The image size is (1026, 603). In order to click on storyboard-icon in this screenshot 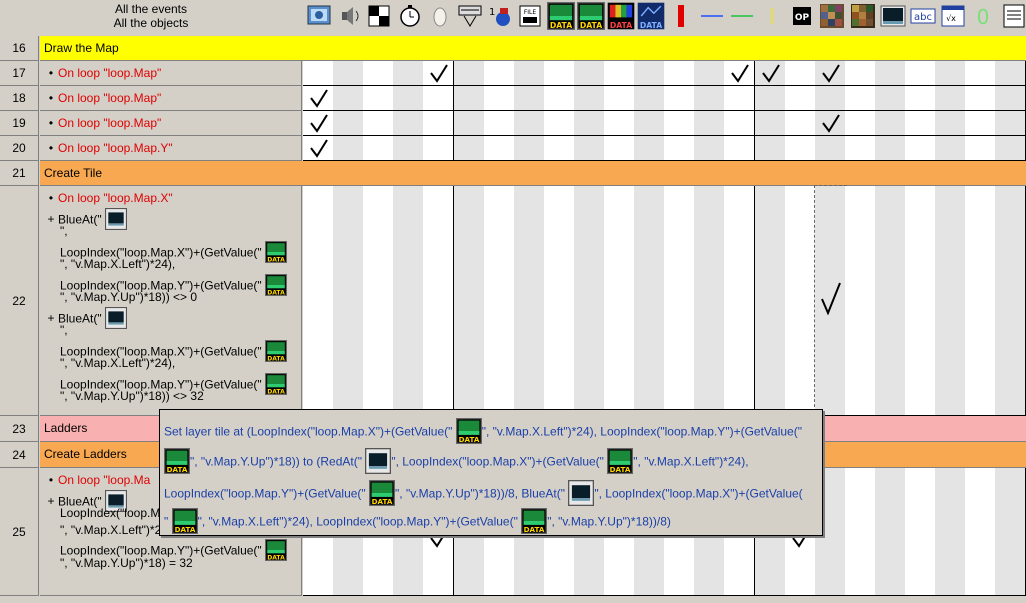, I will do `click(319, 16)`.